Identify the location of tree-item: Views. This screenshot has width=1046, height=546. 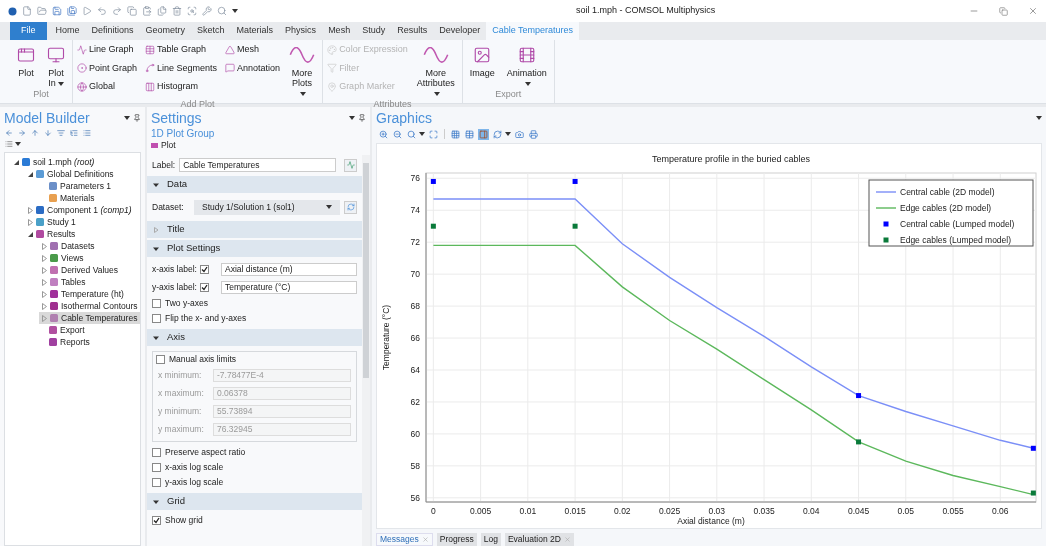
(89, 258).